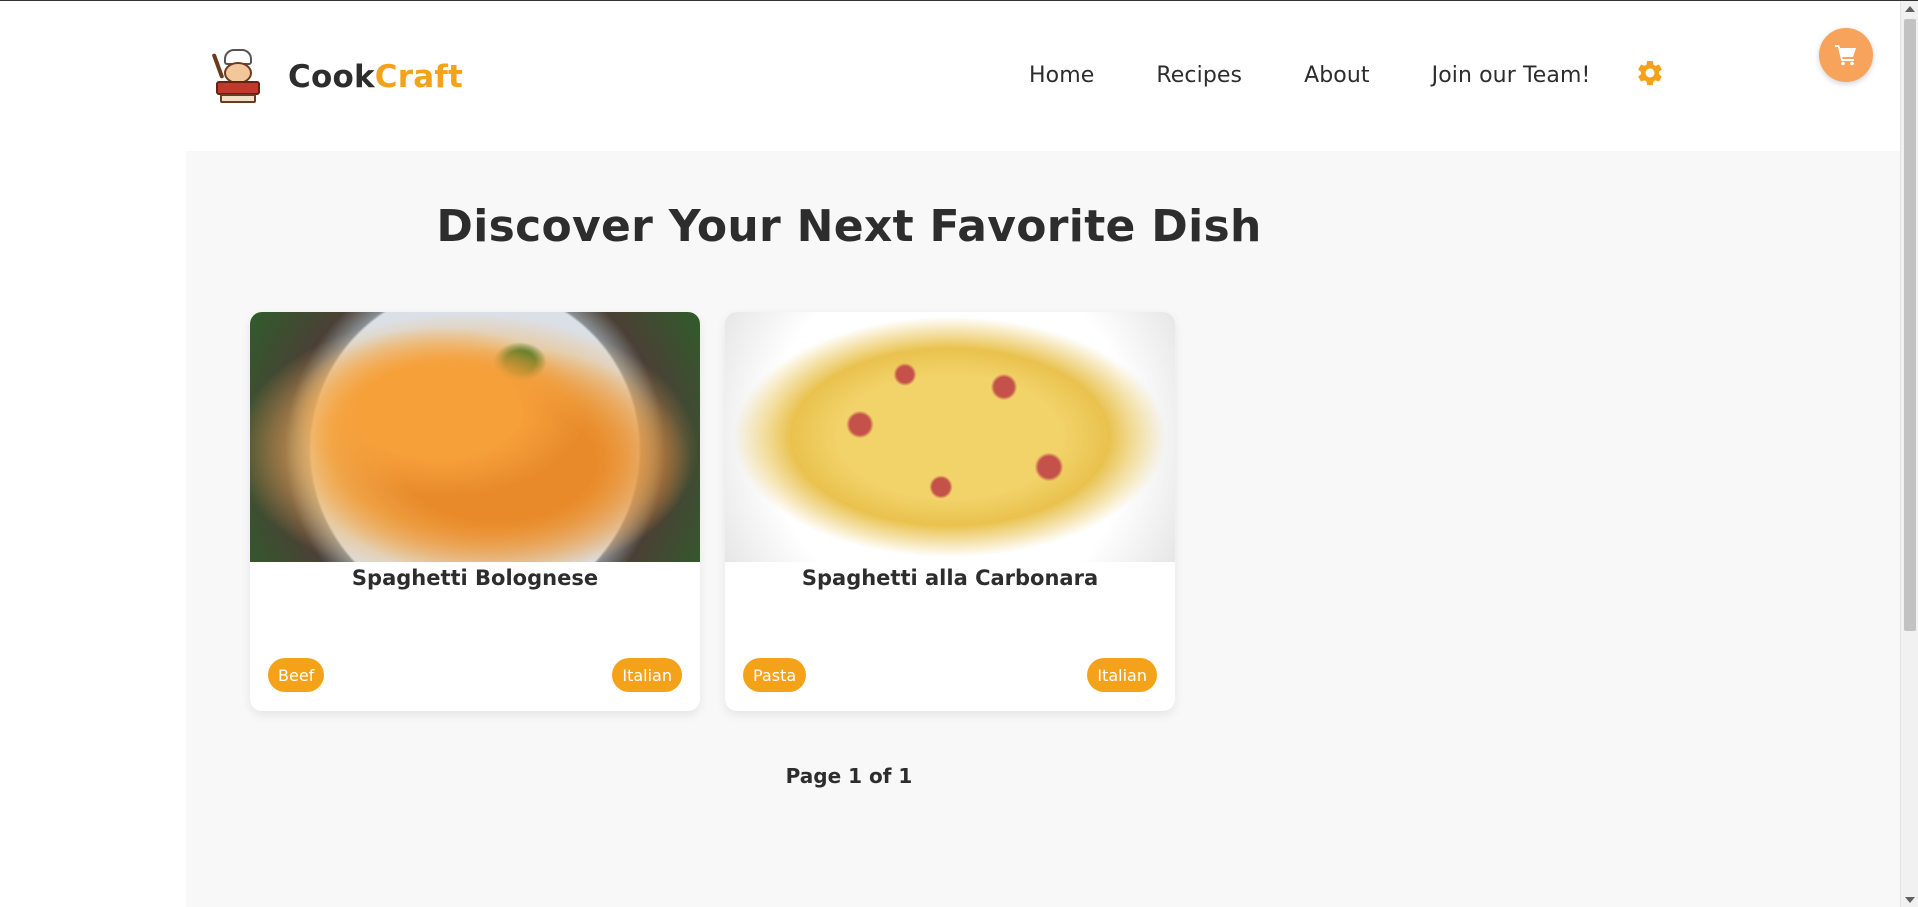  I want to click on nav-about: About, so click(1337, 75).